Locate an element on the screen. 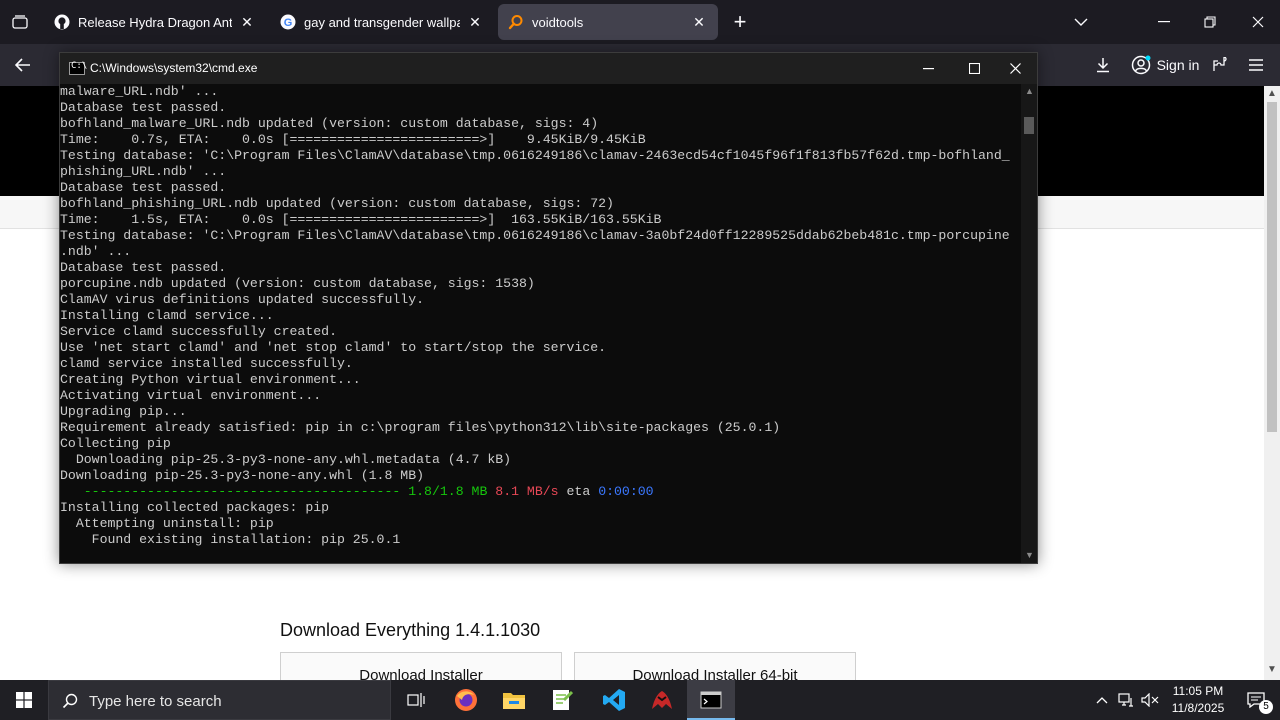  taskbar: Type here to search 11:05 PM 11/8/2025 5 is located at coordinates (640, 700).